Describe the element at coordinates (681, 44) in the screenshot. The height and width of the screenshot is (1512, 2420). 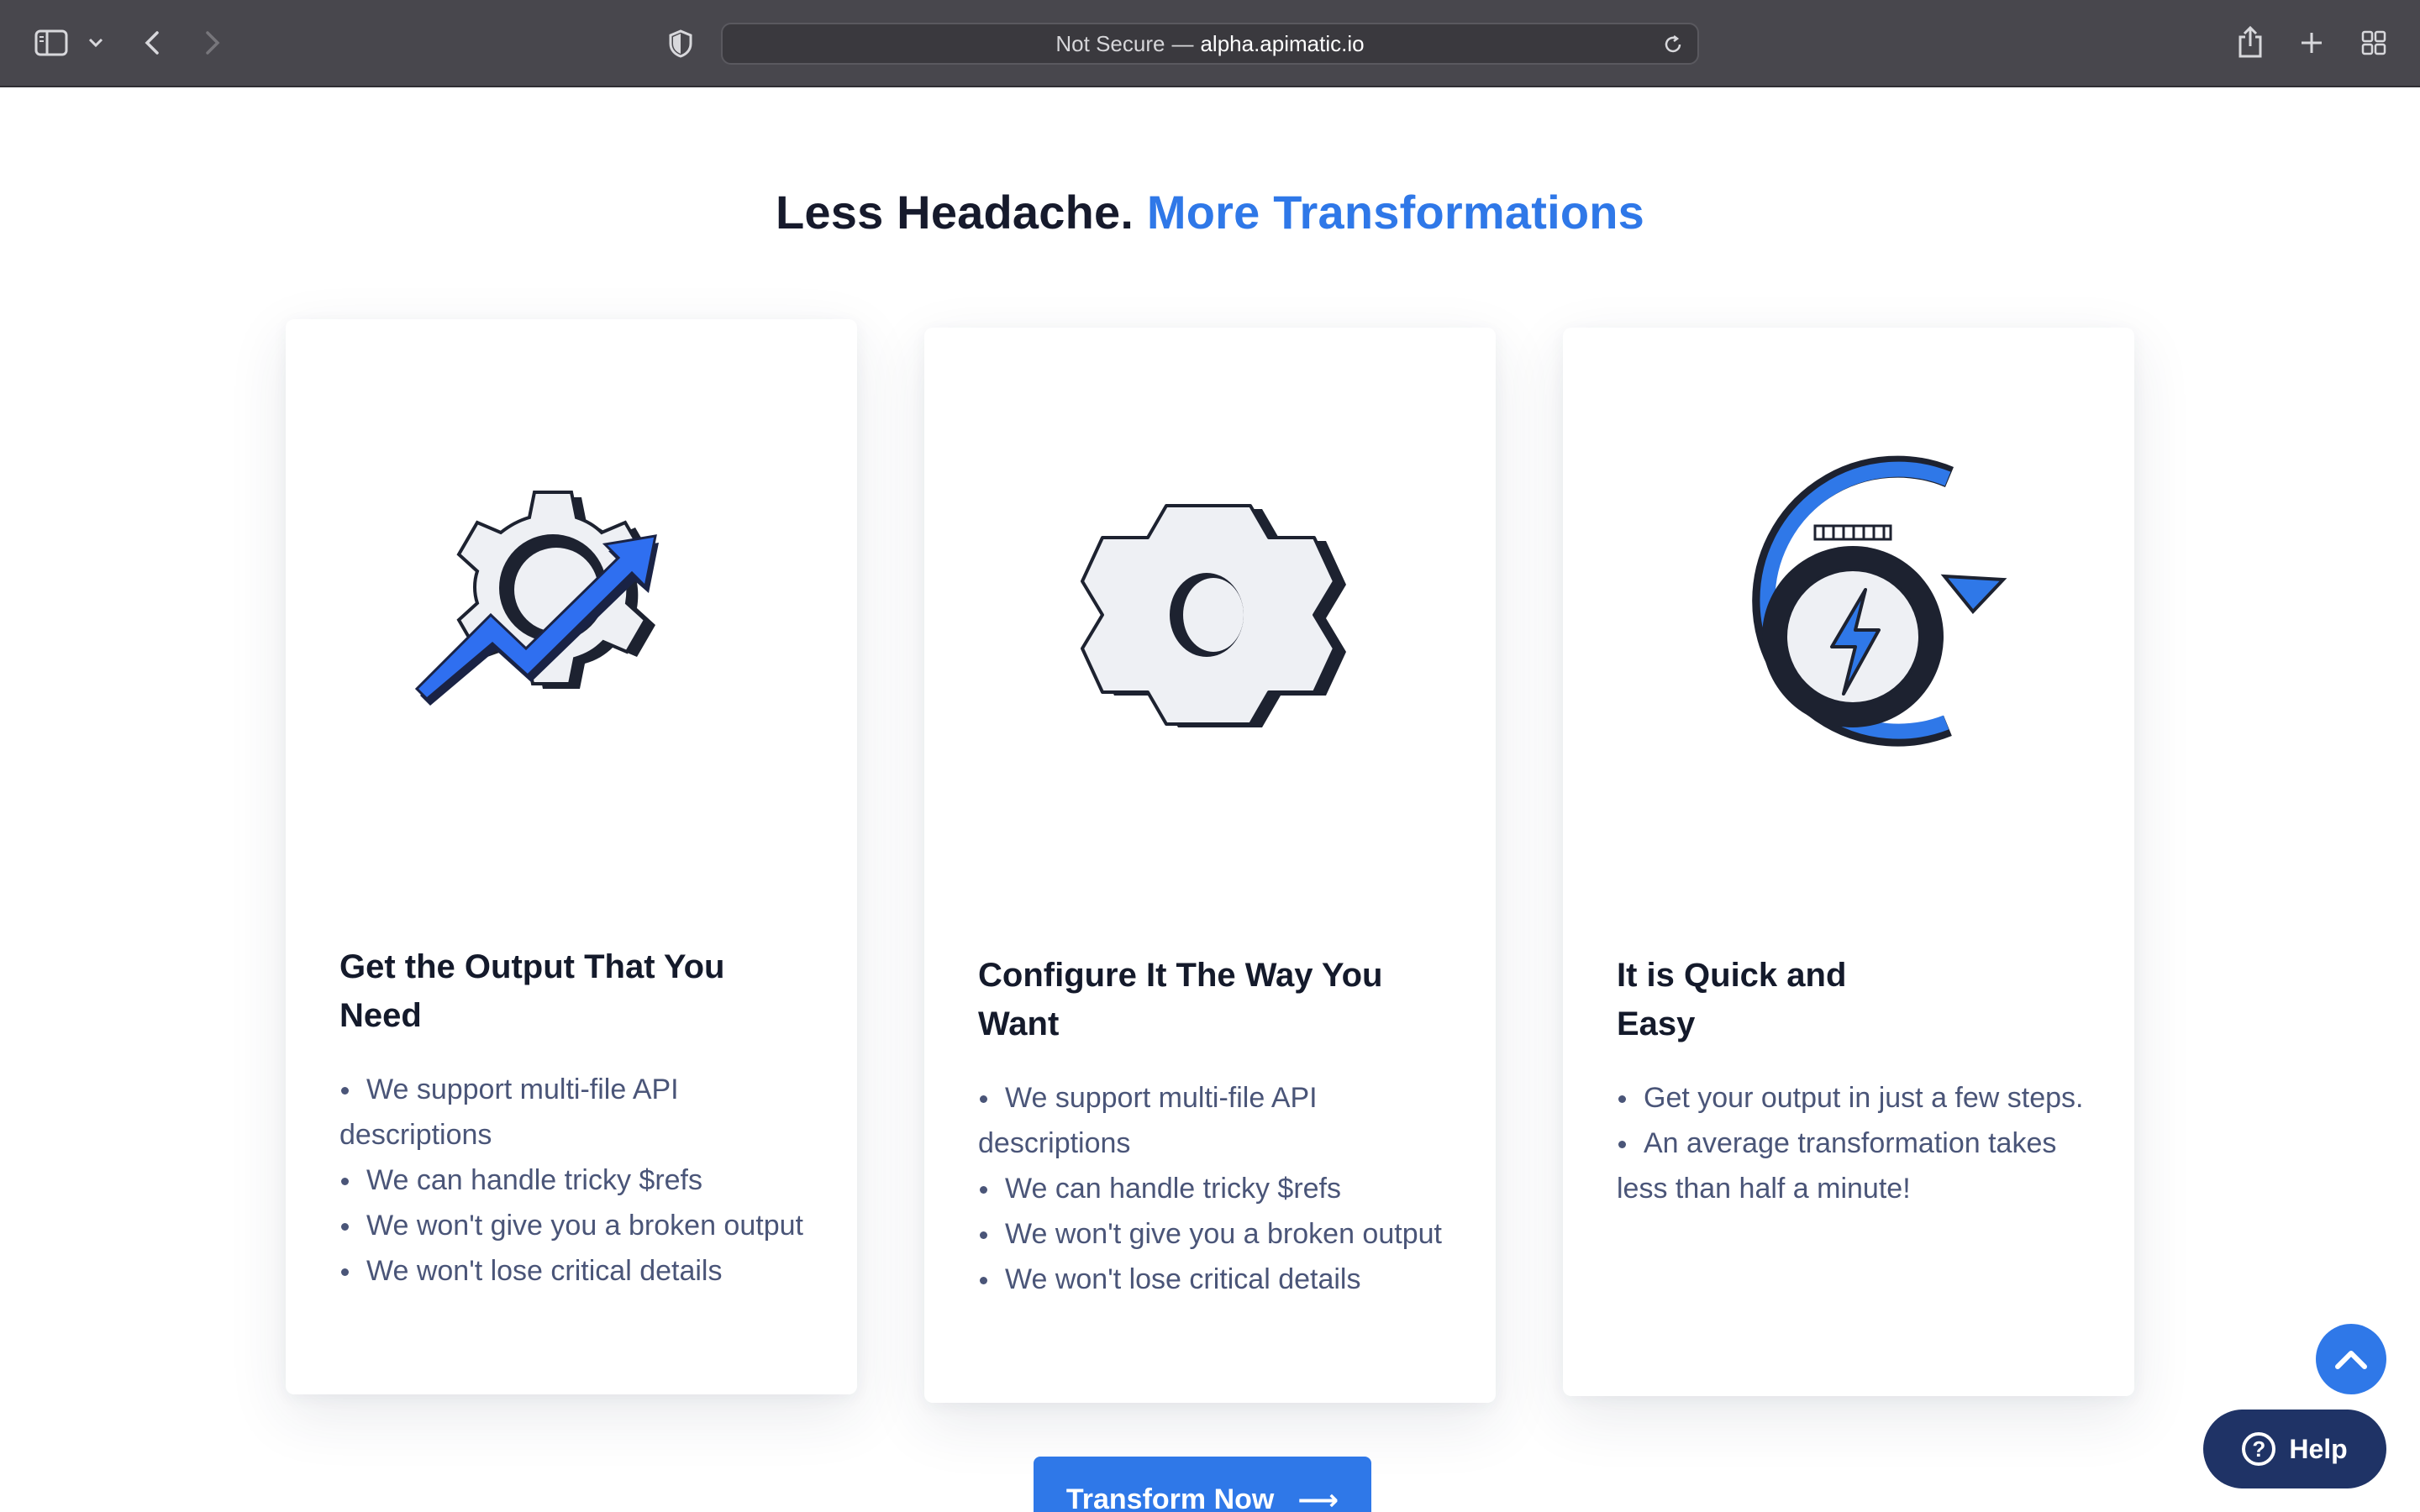
I see `shield-icon` at that location.